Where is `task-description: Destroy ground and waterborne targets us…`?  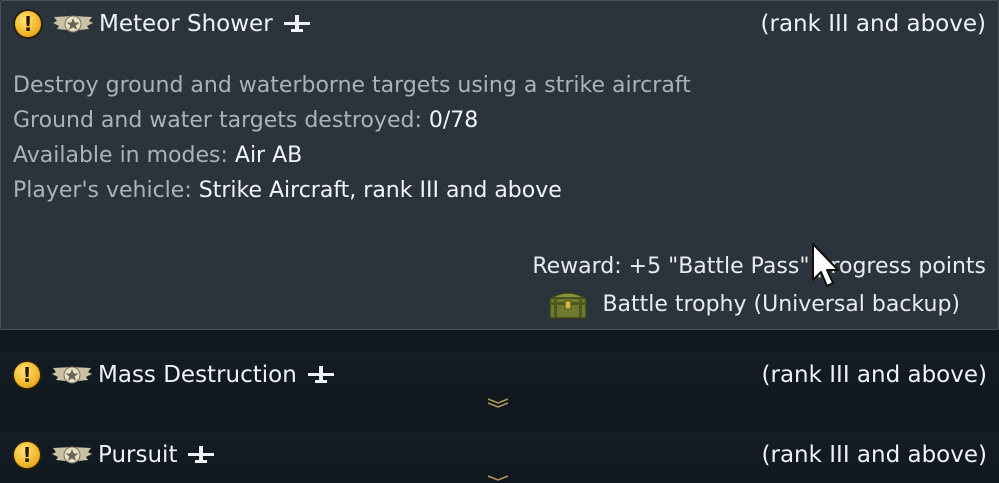 task-description: Destroy ground and waterborne targets us… is located at coordinates (352, 85).